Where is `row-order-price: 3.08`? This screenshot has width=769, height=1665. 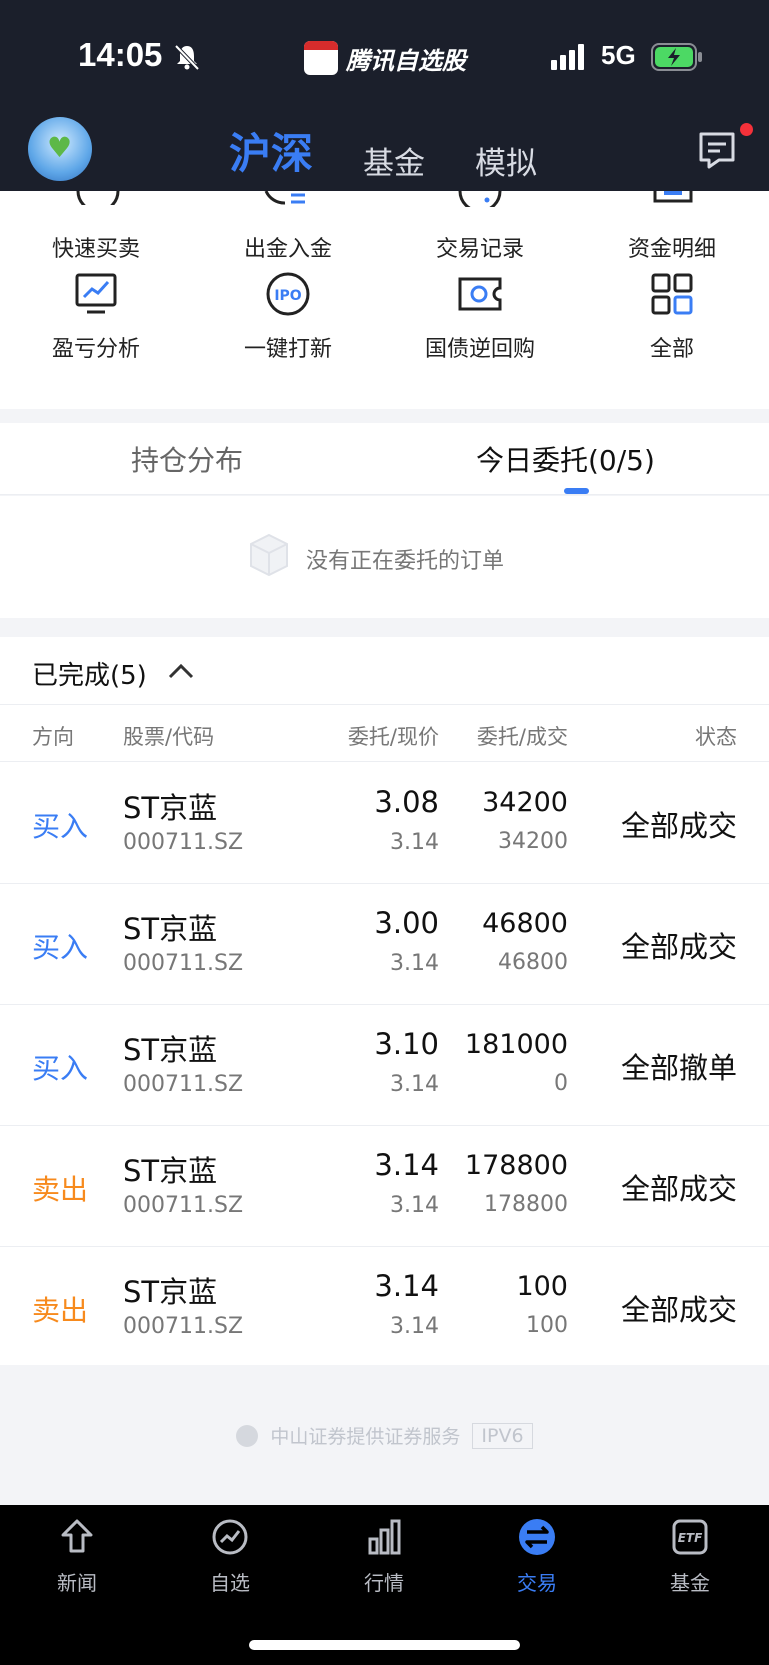
row-order-price: 3.08 is located at coordinates (406, 802).